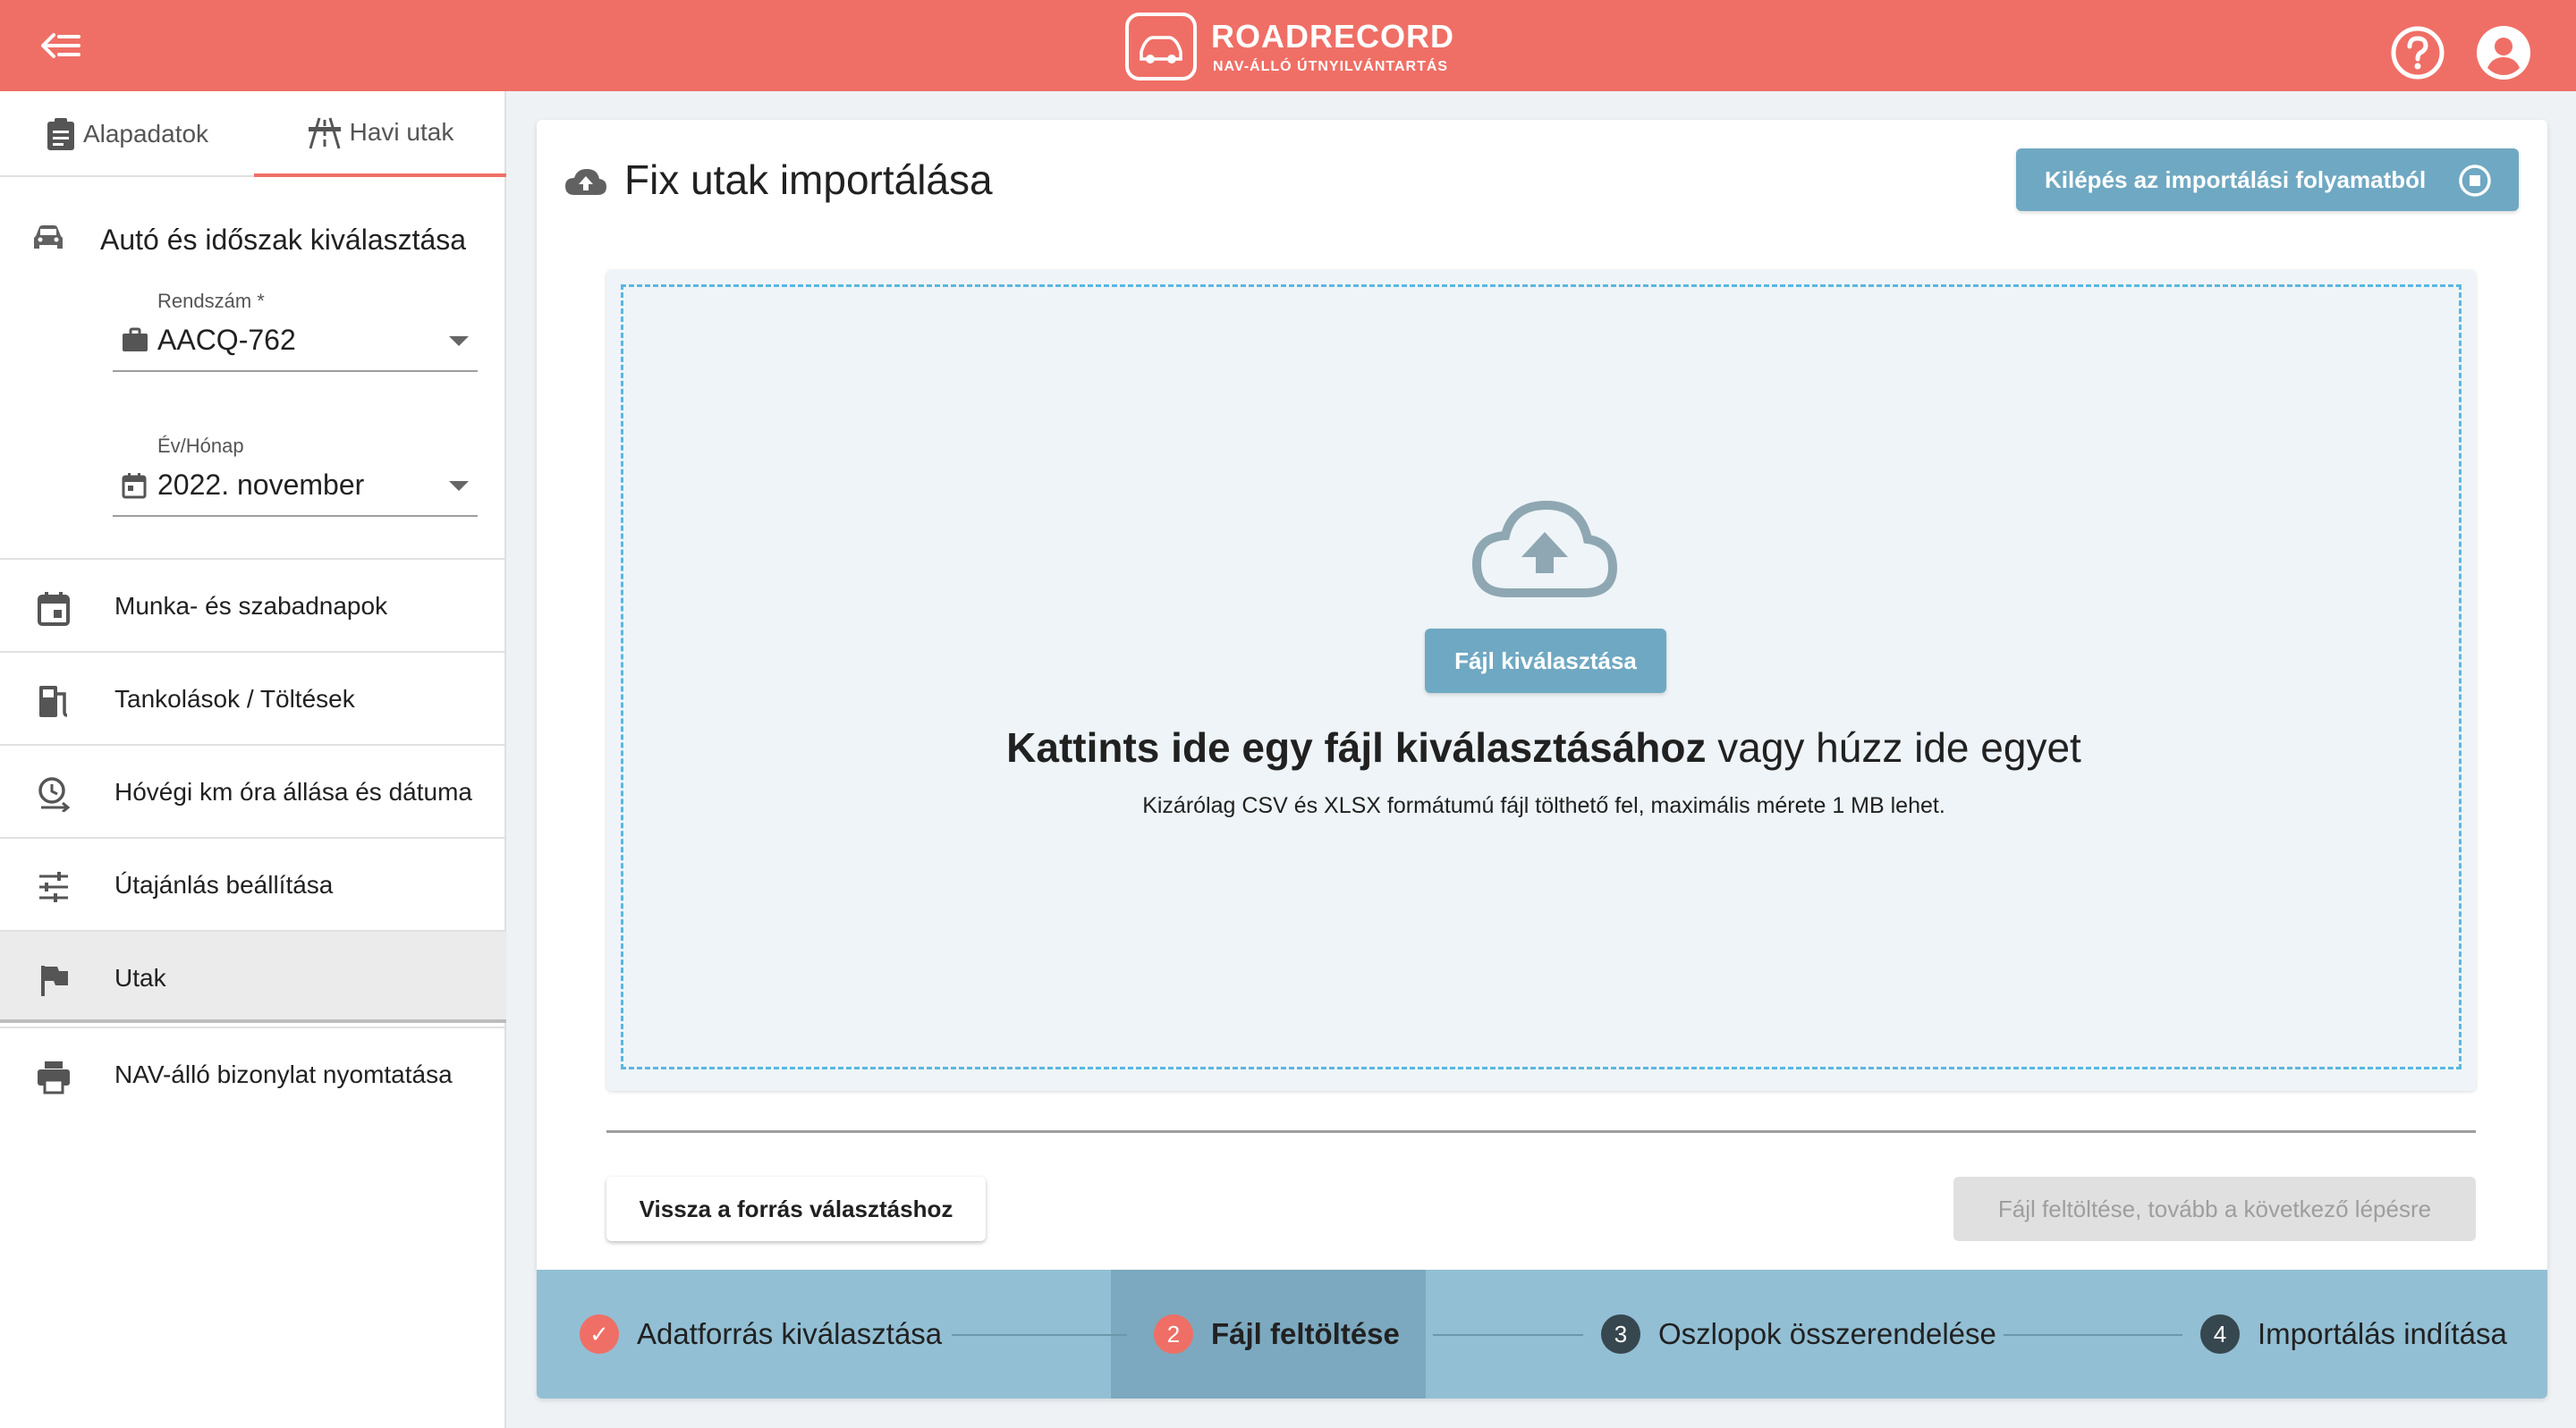  I want to click on divider, so click(1541, 1131).